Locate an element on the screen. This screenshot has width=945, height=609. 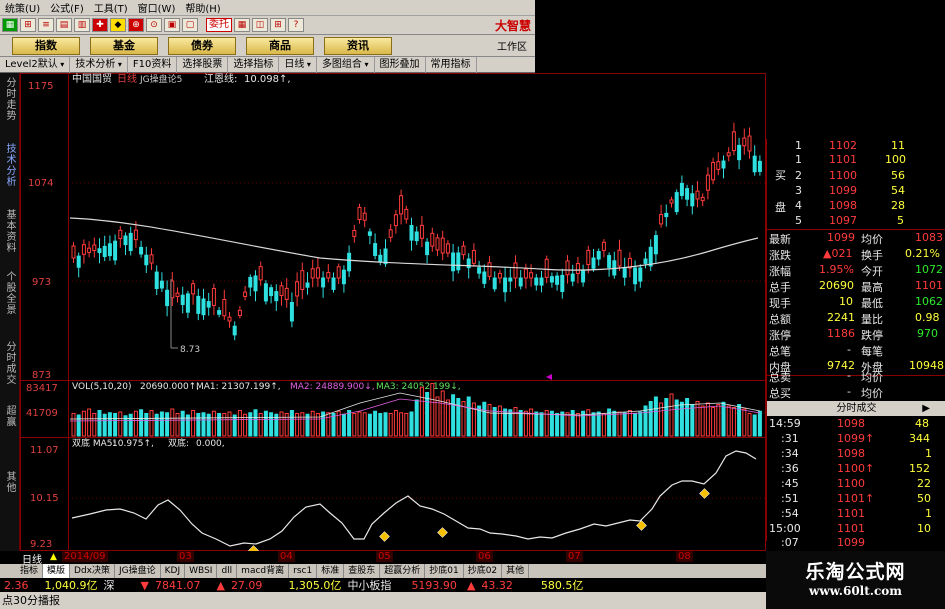
overlay-button: 图形叠加 is located at coordinates (400, 64).